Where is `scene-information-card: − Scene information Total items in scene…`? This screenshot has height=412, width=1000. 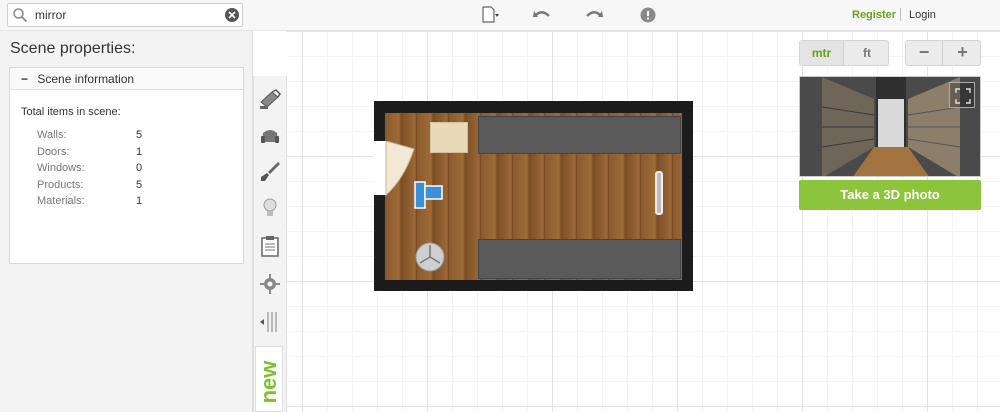 scene-information-card: − Scene information Total items in scene… is located at coordinates (126, 165).